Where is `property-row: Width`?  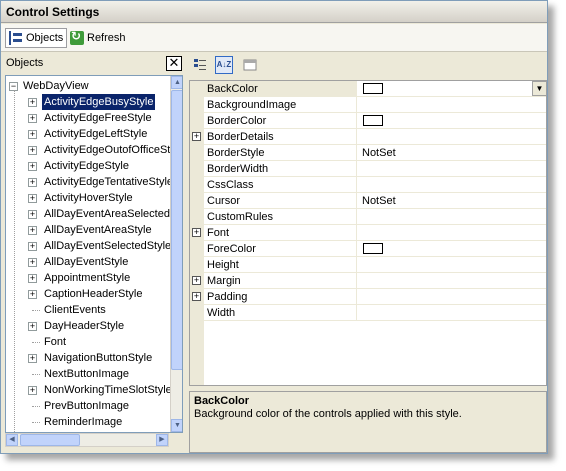
property-row: Width is located at coordinates (368, 313).